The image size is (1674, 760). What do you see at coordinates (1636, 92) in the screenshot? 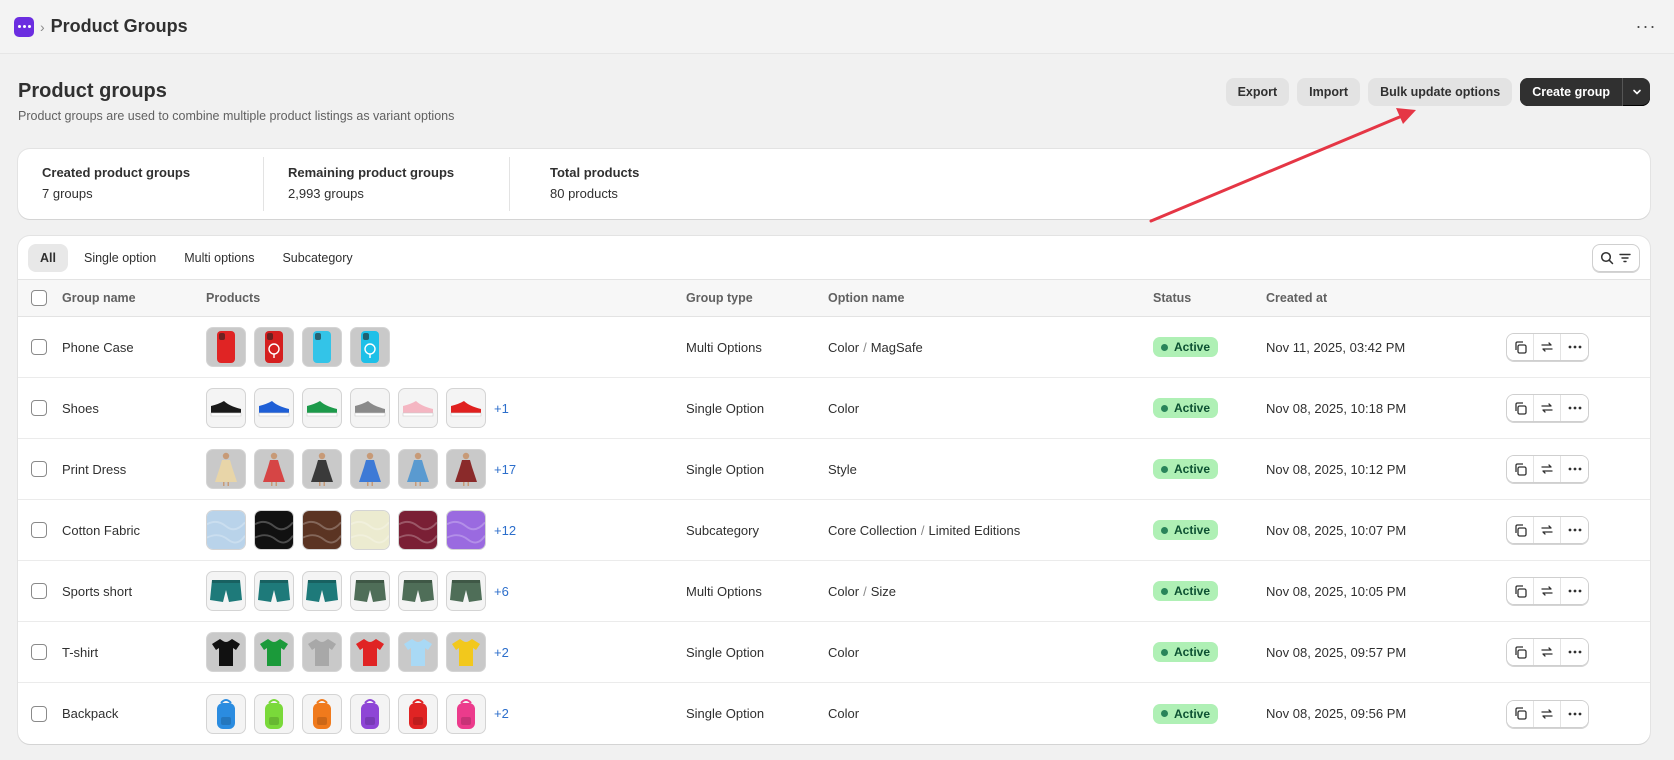
I see `chevron-down-icon` at bounding box center [1636, 92].